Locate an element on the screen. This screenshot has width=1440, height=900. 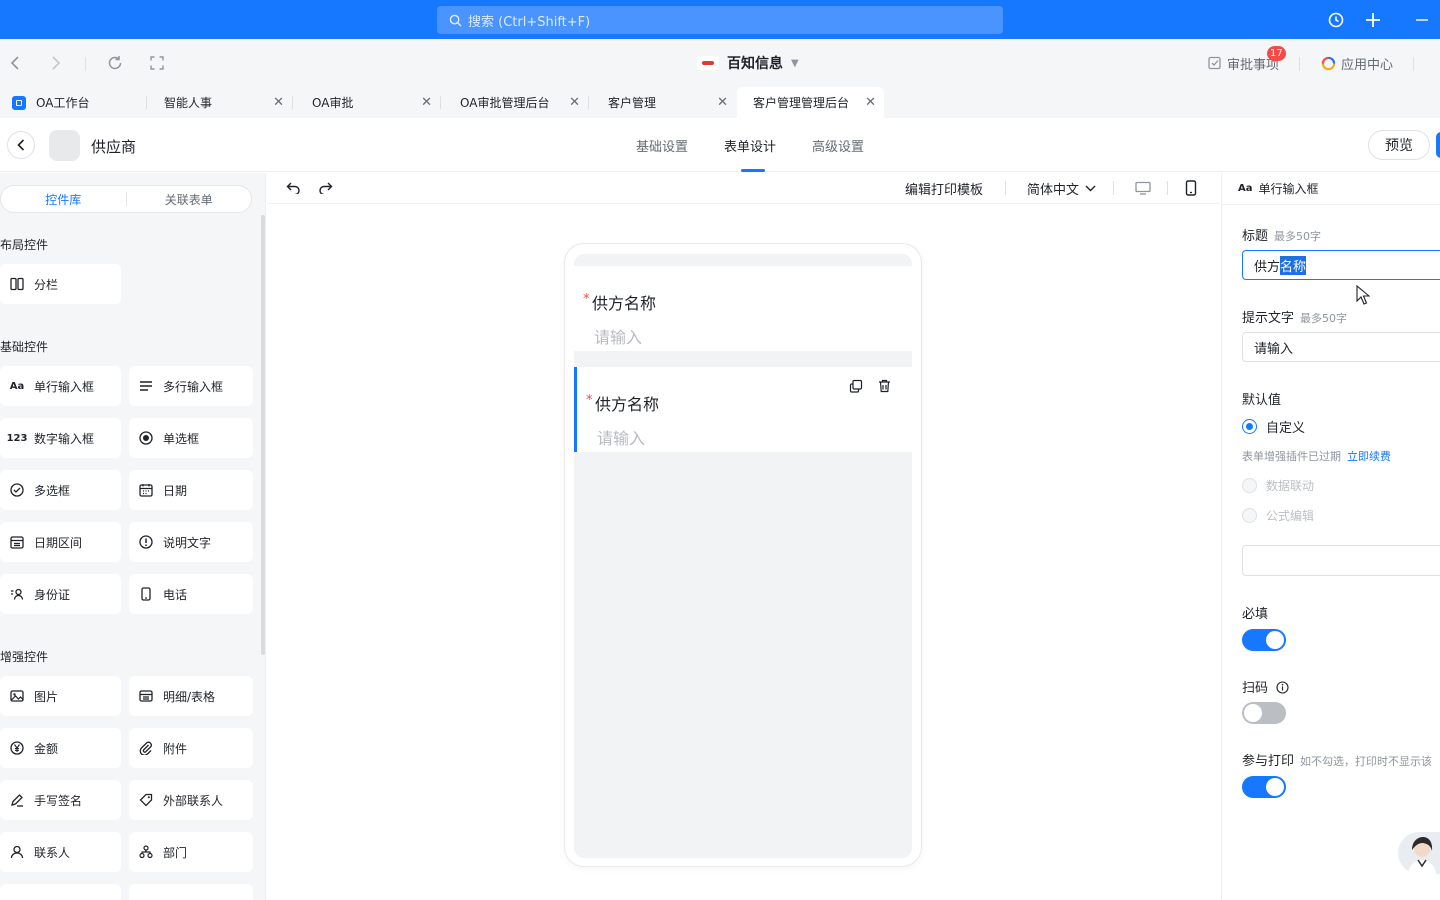
control-radio: 单选框 is located at coordinates (191, 438).